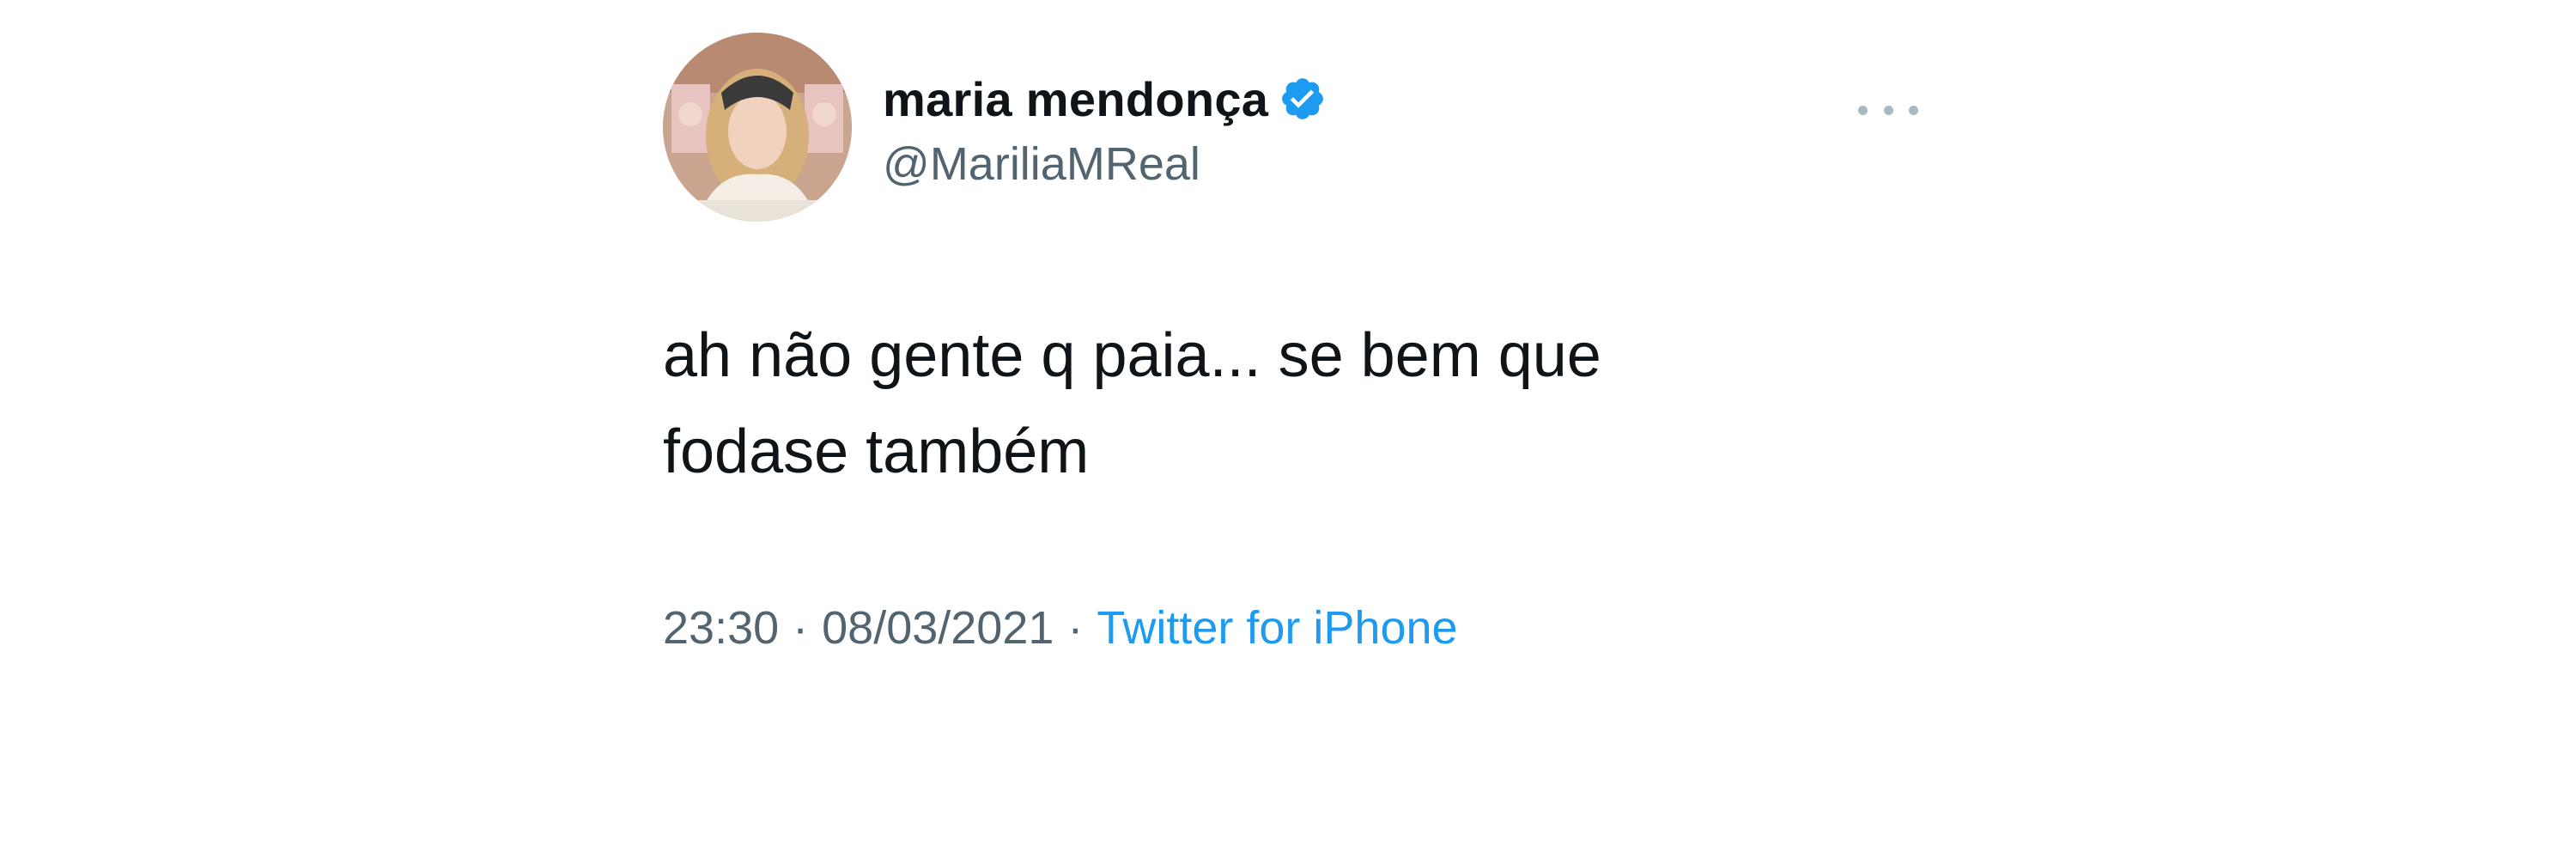  I want to click on display-name: maria mendonça, so click(1075, 99).